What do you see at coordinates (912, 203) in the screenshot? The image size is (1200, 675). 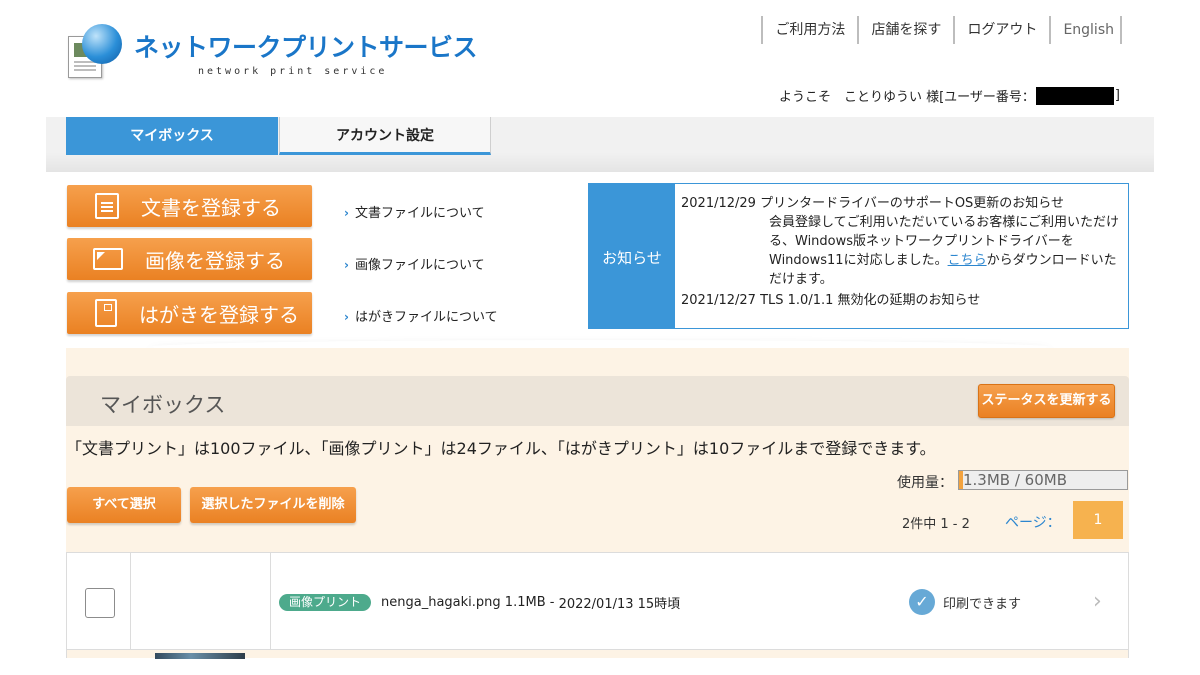 I see `news-title: プリンタードライバーのサポートOS更新のお知らせ` at bounding box center [912, 203].